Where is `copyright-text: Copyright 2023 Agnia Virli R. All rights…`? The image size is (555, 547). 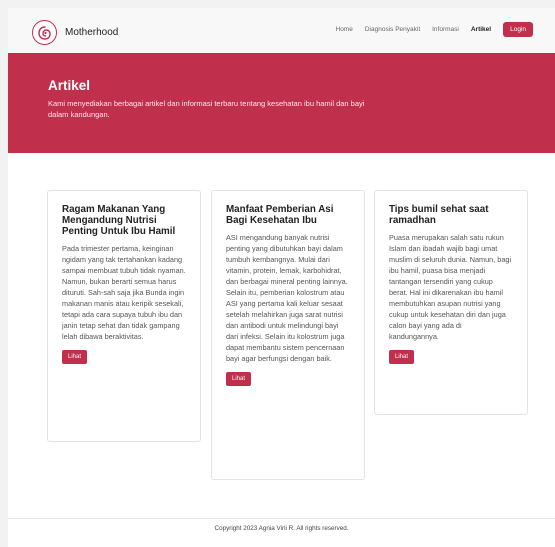 copyright-text: Copyright 2023 Agnia Virli R. All rights… is located at coordinates (281, 528).